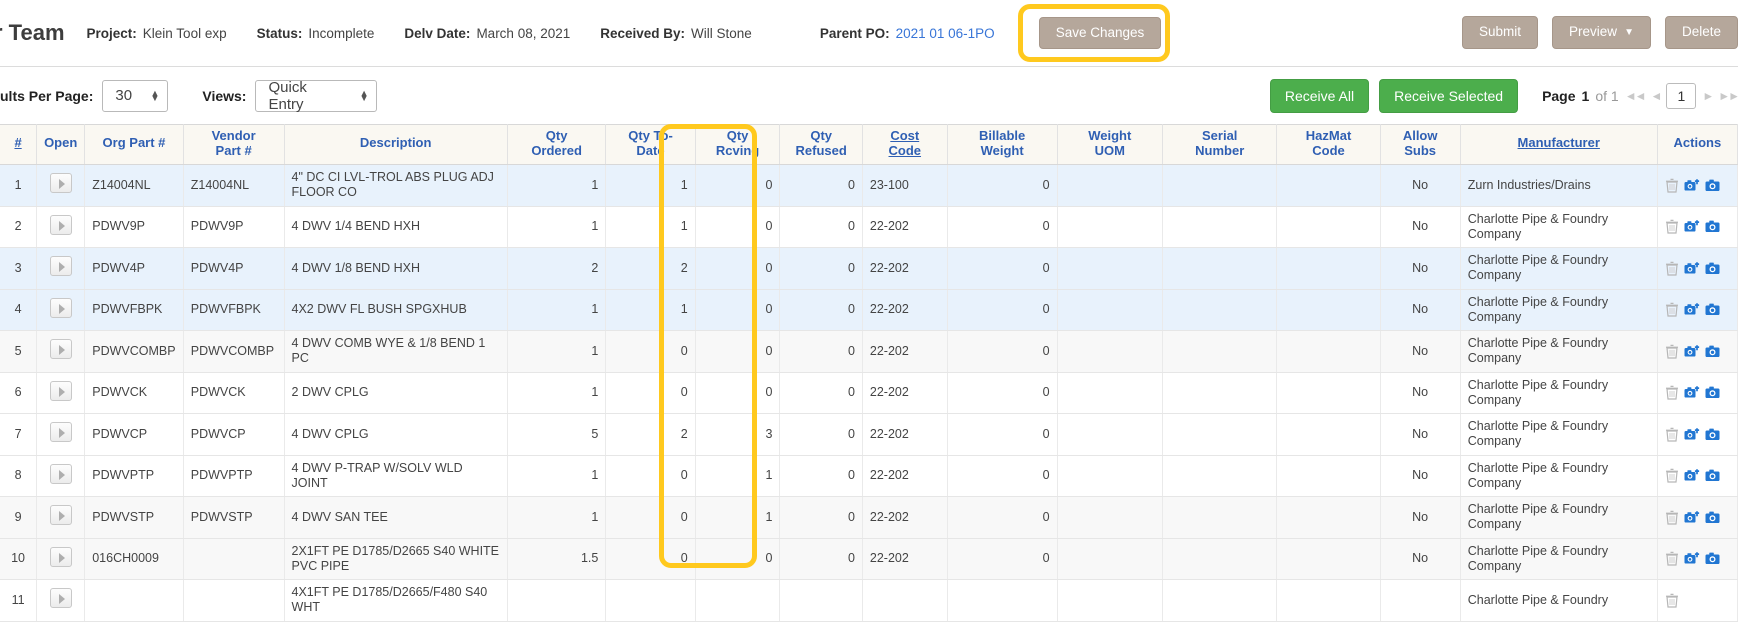 The width and height of the screenshot is (1738, 639). Describe the element at coordinates (1701, 32) in the screenshot. I see `delete-button: Delete` at that location.